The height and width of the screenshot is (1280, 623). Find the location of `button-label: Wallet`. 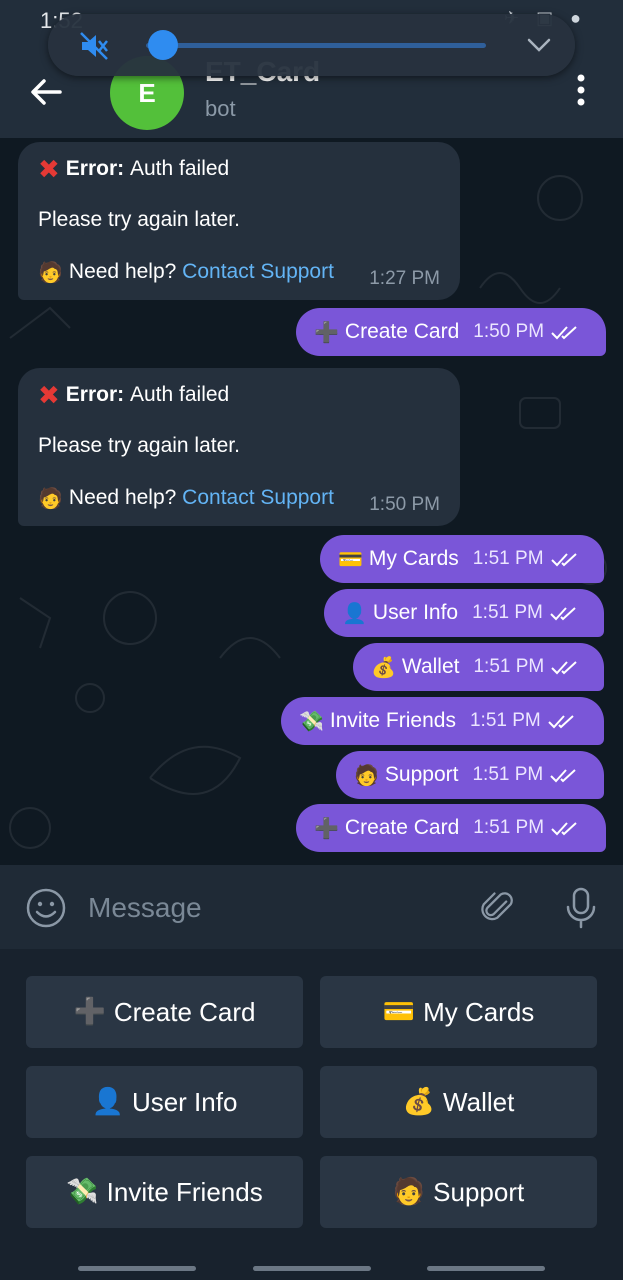

button-label: Wallet is located at coordinates (479, 1101).